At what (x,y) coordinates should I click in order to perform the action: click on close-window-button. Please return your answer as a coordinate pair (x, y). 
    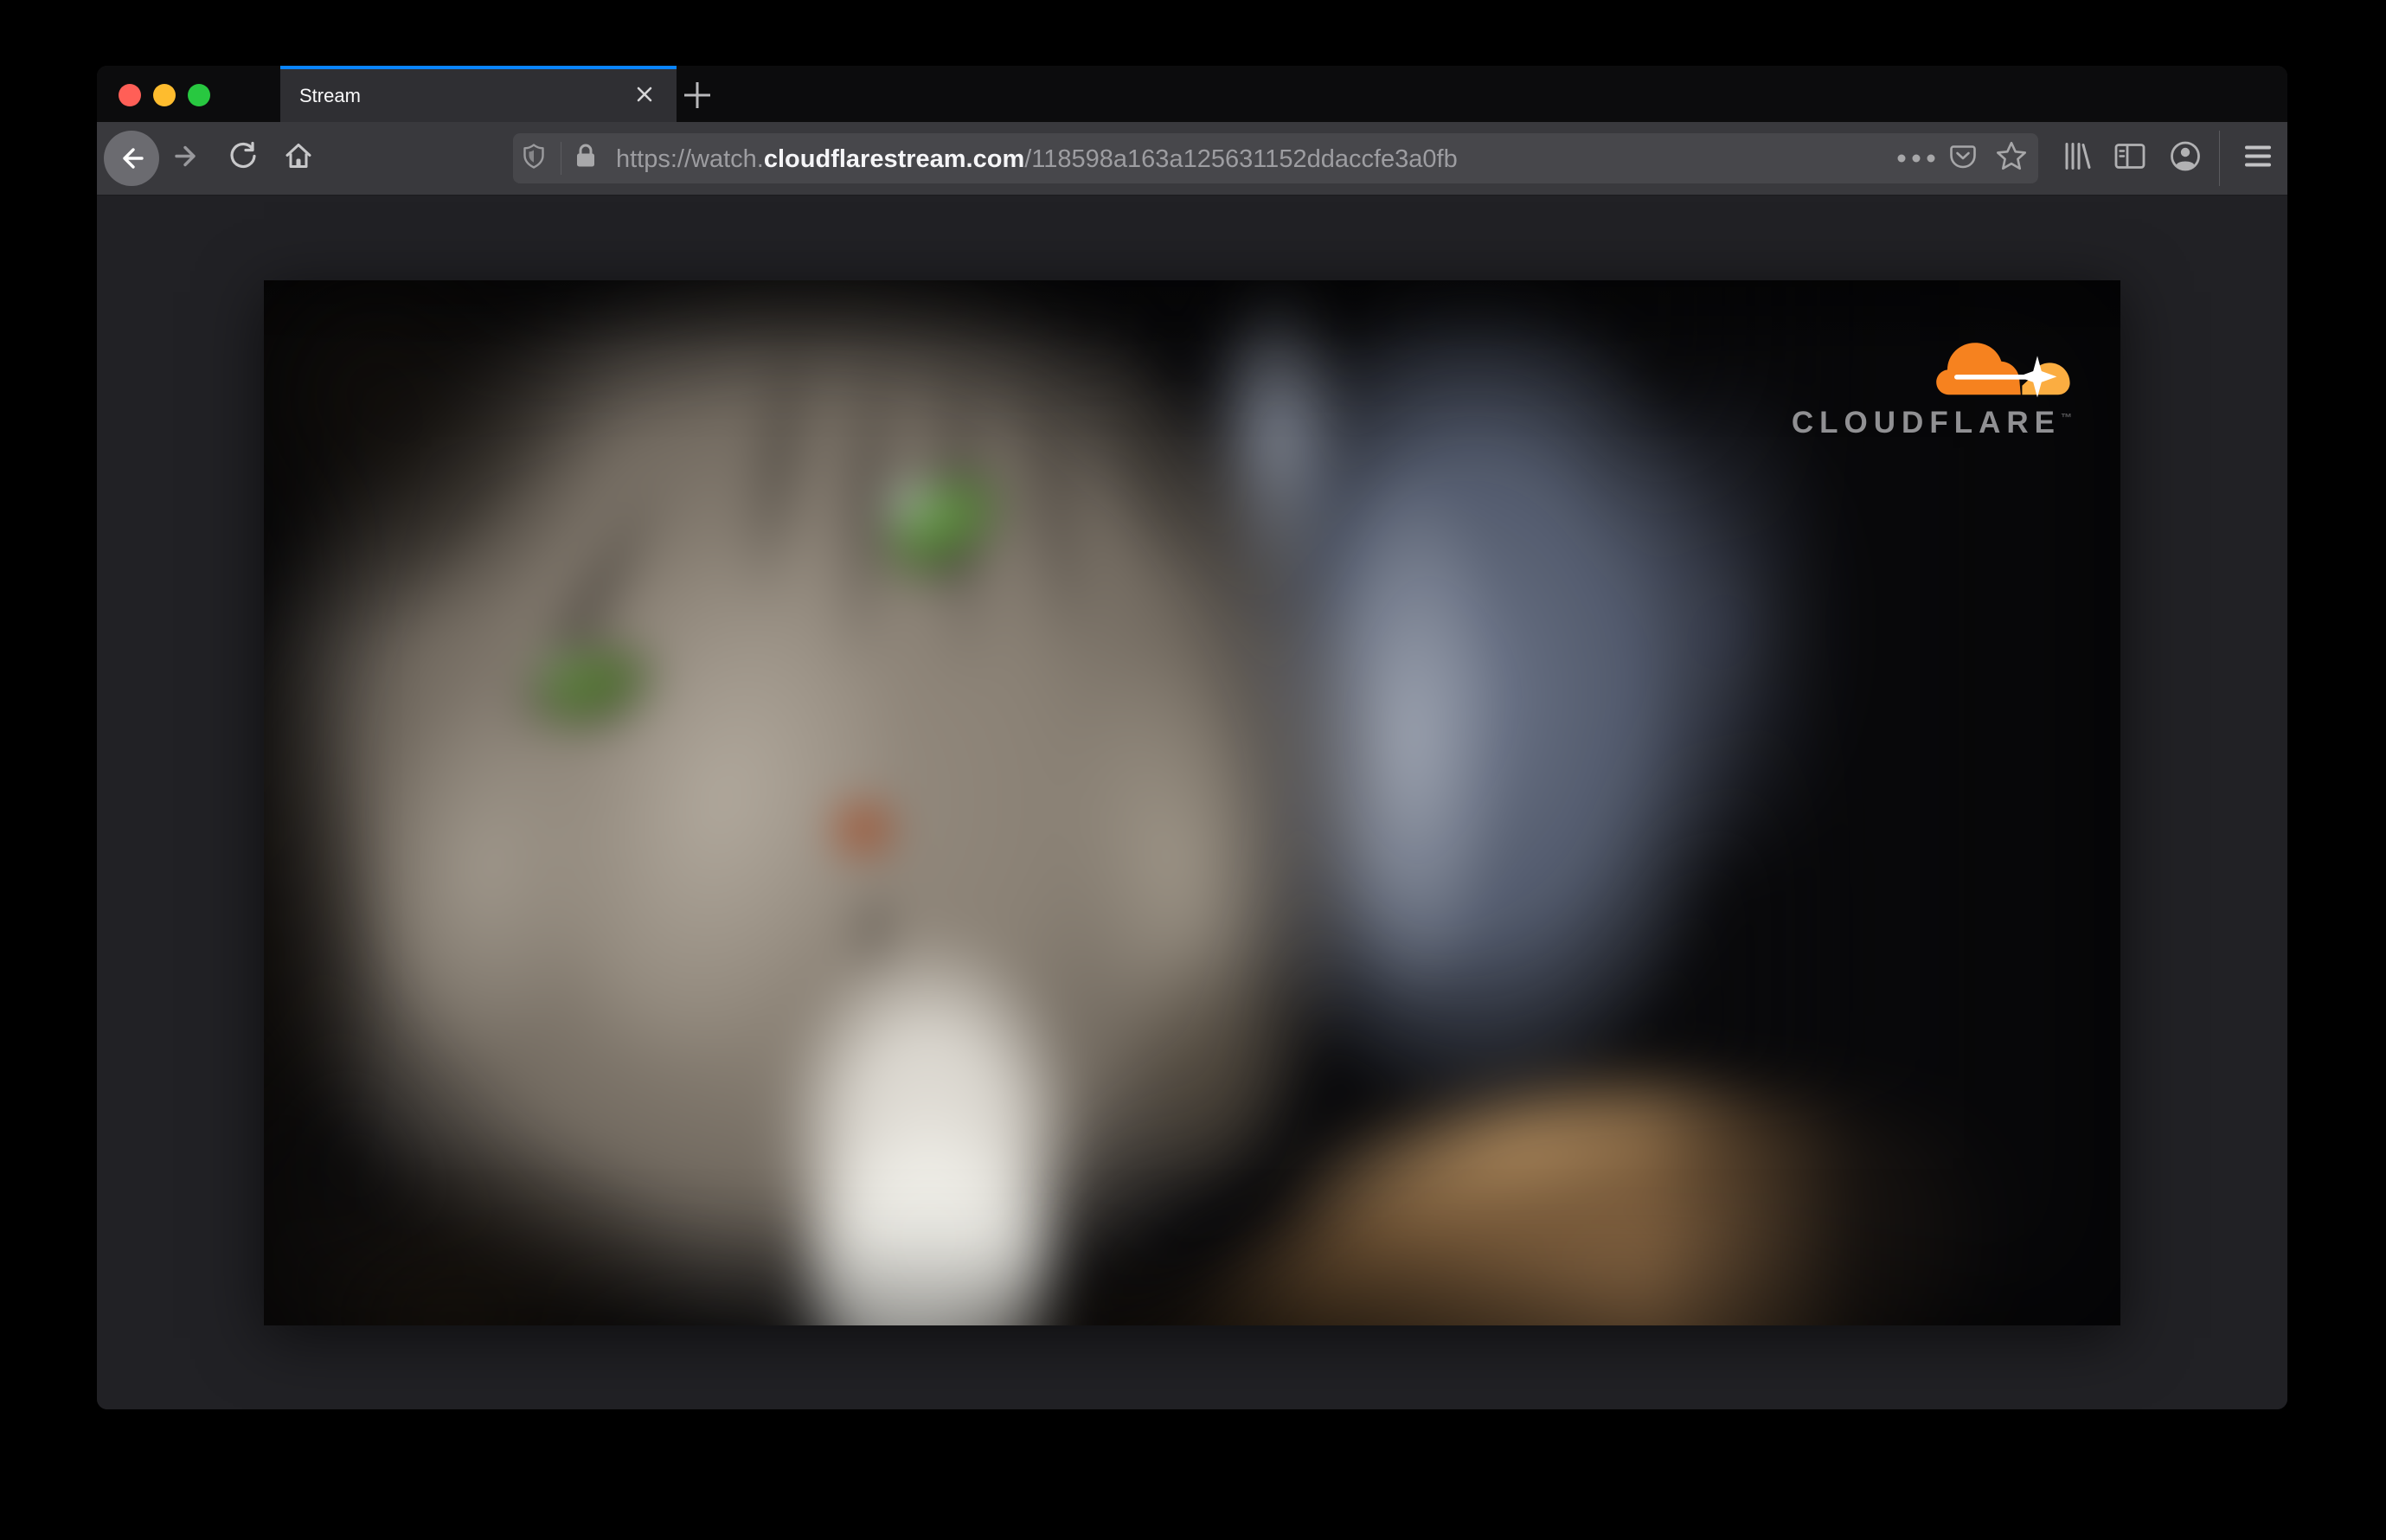
    Looking at the image, I should click on (130, 95).